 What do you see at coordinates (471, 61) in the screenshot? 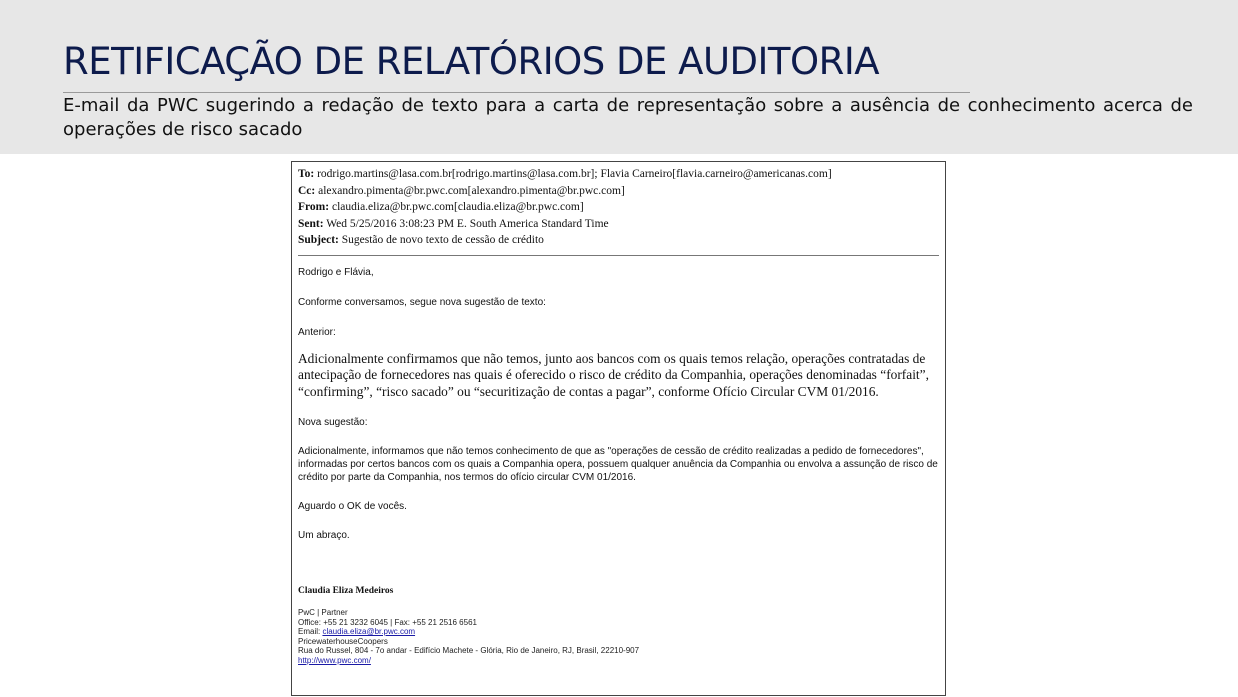
I see `slide-title: RETIFICAÇÃO DE RELATÓRIOS DE AUDITORIA` at bounding box center [471, 61].